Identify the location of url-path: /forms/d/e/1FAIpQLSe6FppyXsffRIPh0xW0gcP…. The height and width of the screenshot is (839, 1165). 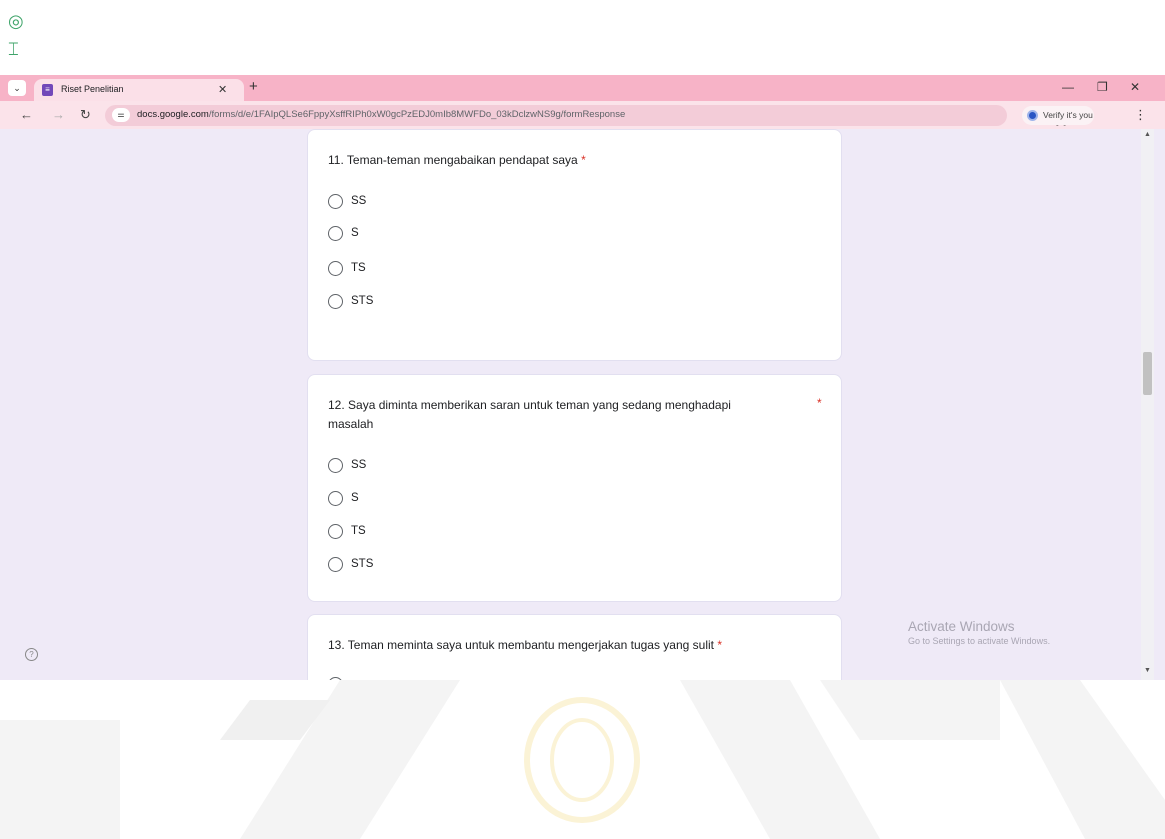
(417, 114).